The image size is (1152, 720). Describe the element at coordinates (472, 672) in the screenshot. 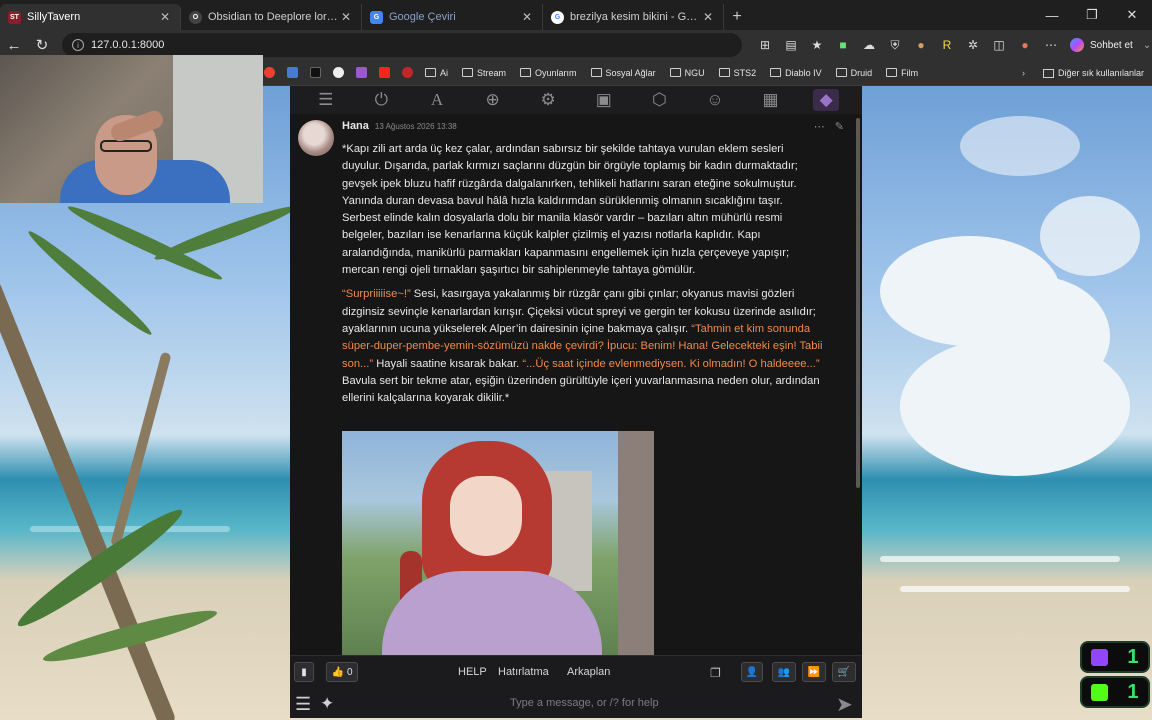

I see `quick-reply-help: HELP` at that location.